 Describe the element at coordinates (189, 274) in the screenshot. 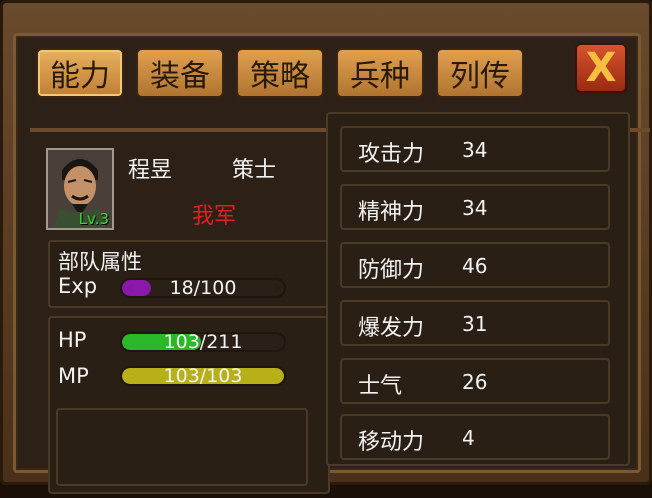

I see `troop-attributes-box: 部队属性 Exp 18/100` at that location.